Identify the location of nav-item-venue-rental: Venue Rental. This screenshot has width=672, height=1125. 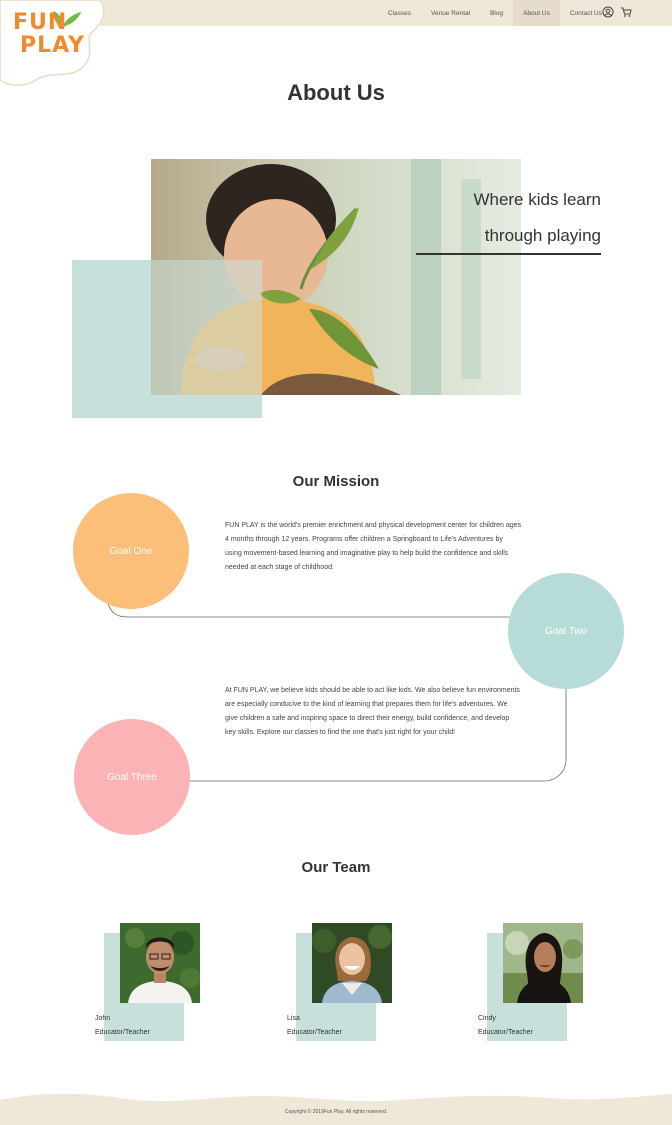
(450, 13).